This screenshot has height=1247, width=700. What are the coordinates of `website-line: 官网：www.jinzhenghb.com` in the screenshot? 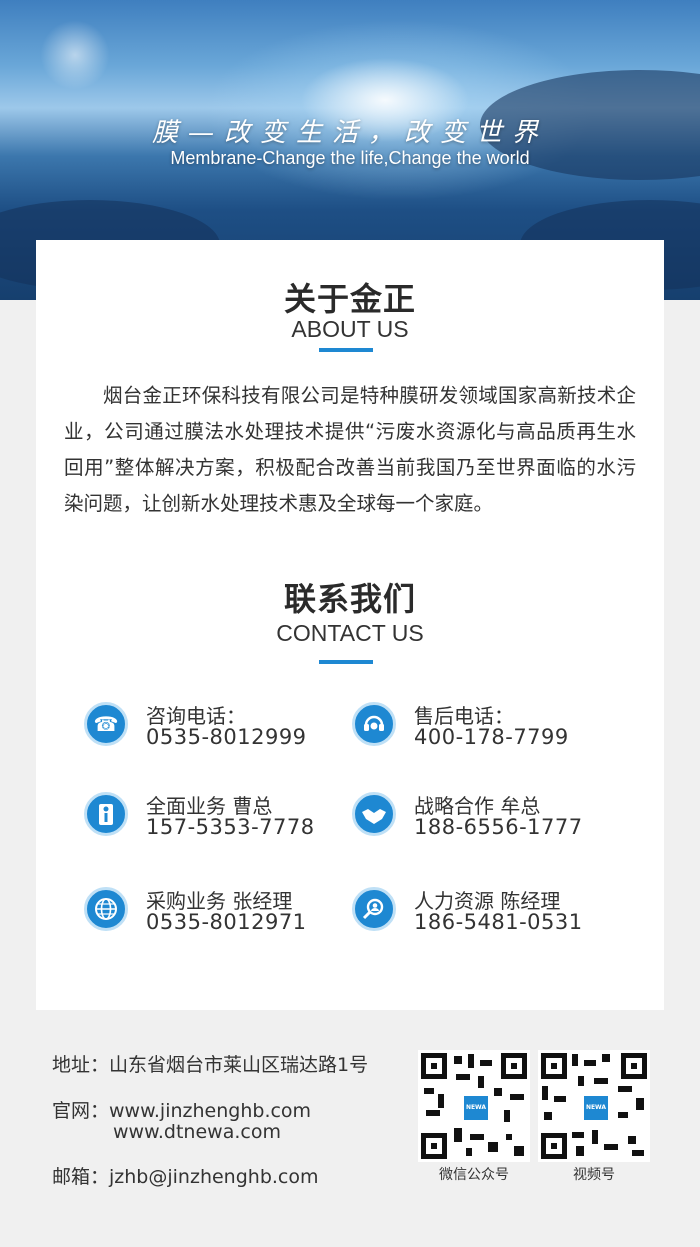 It's located at (181, 1109).